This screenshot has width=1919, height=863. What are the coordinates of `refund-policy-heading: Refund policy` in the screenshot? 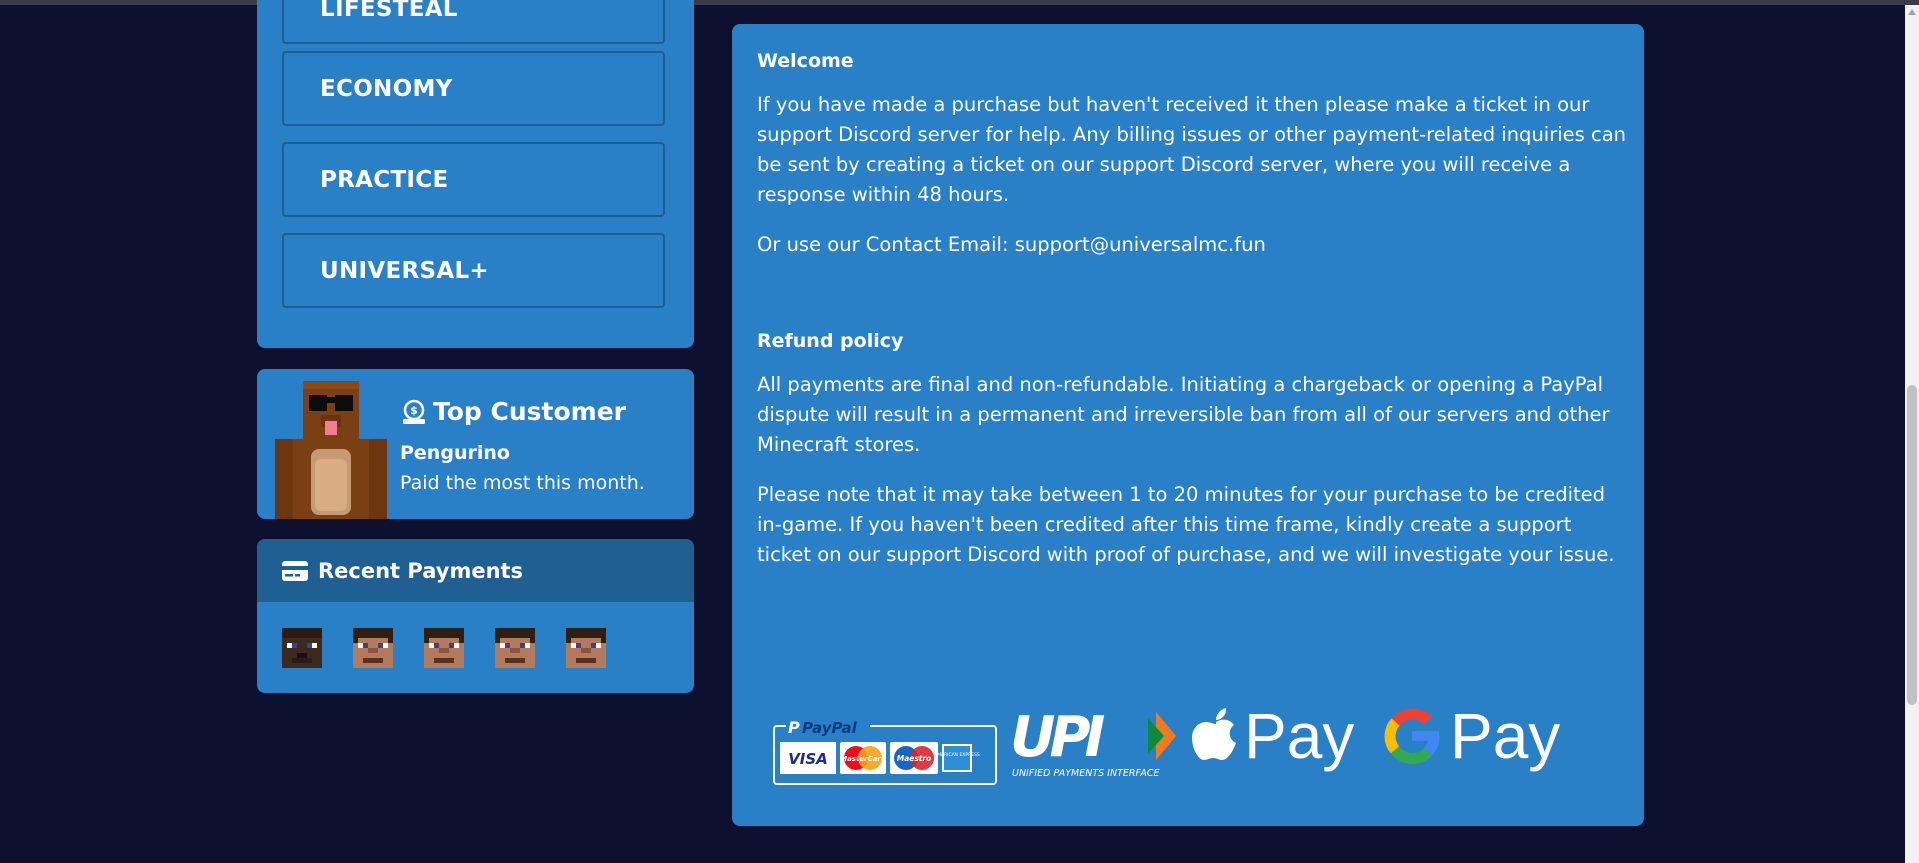 It's located at (830, 341).